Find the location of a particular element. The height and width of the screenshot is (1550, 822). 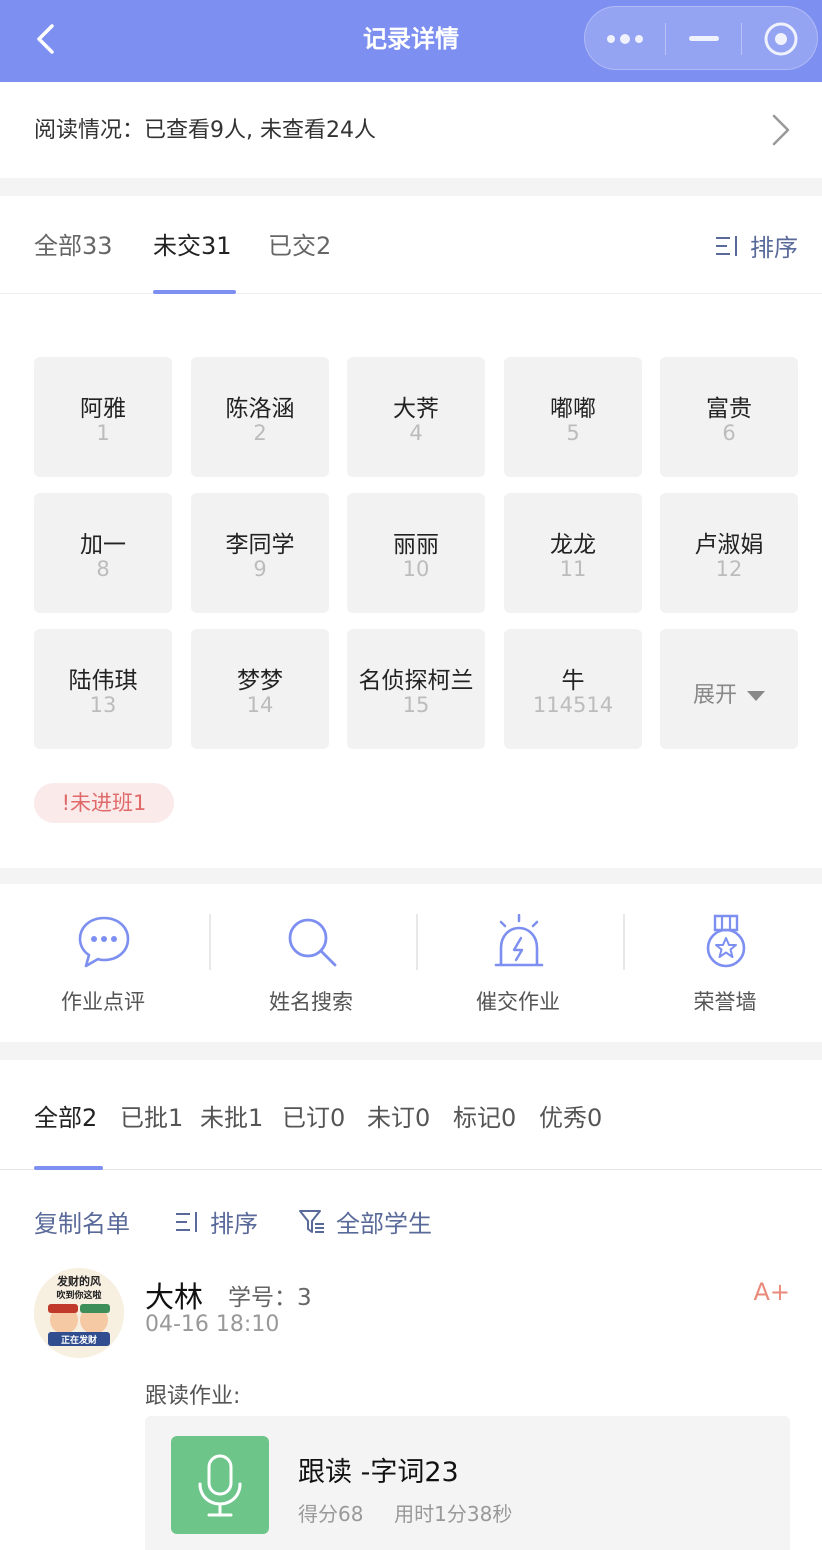

sort-button: 排序 is located at coordinates (756, 245).